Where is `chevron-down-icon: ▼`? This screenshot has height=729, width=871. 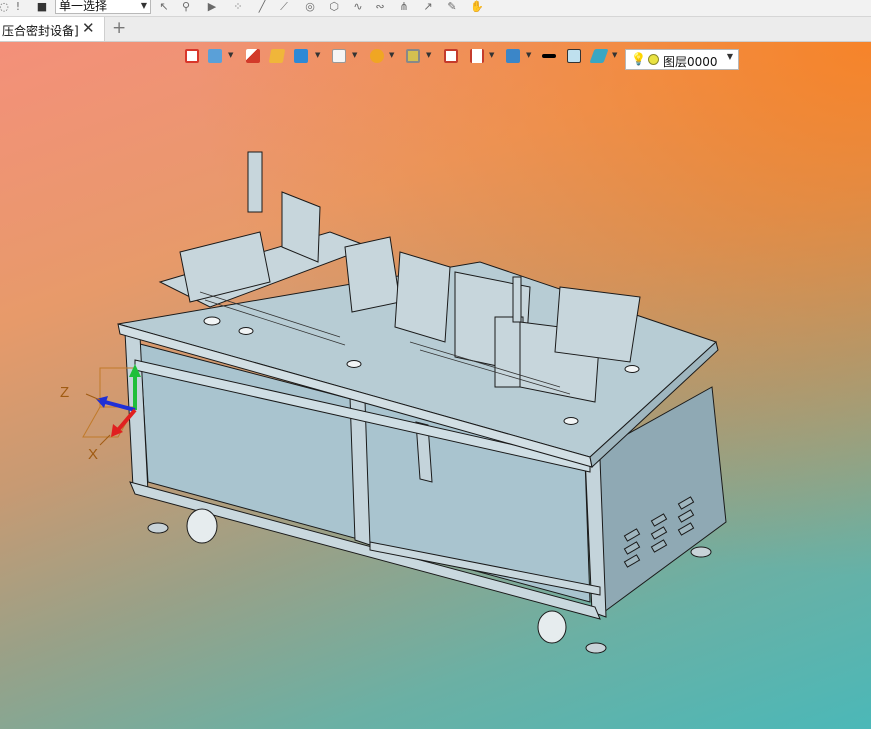
chevron-down-icon: ▼ is located at coordinates (143, 5).